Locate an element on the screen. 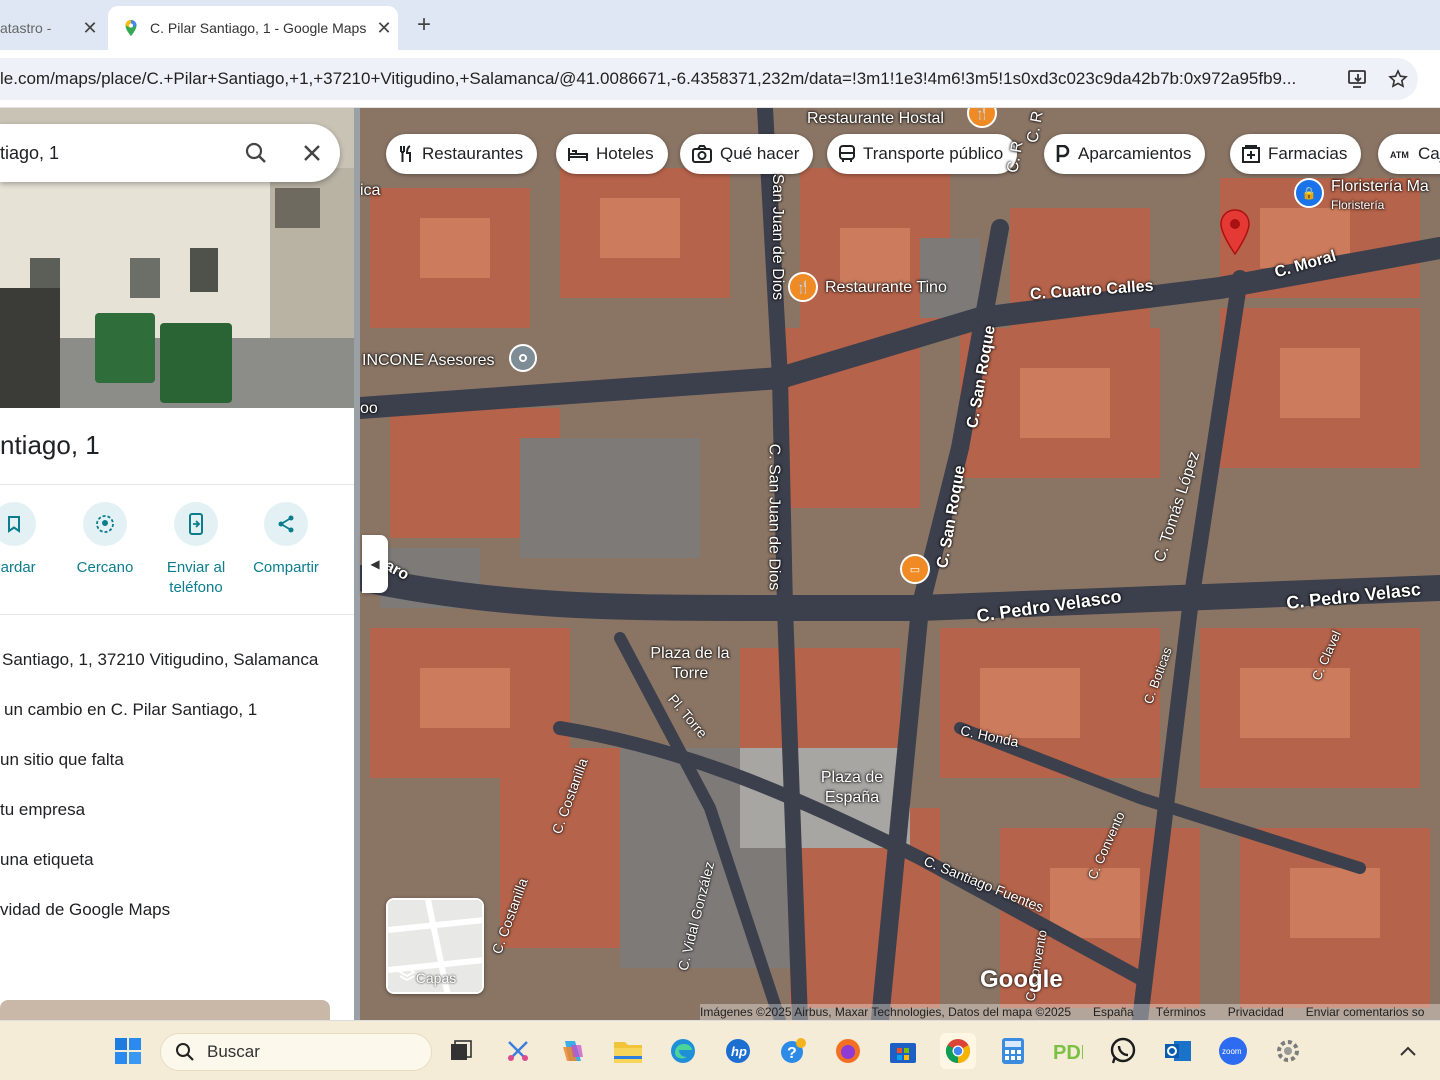  copilot-icon is located at coordinates (573, 1051).